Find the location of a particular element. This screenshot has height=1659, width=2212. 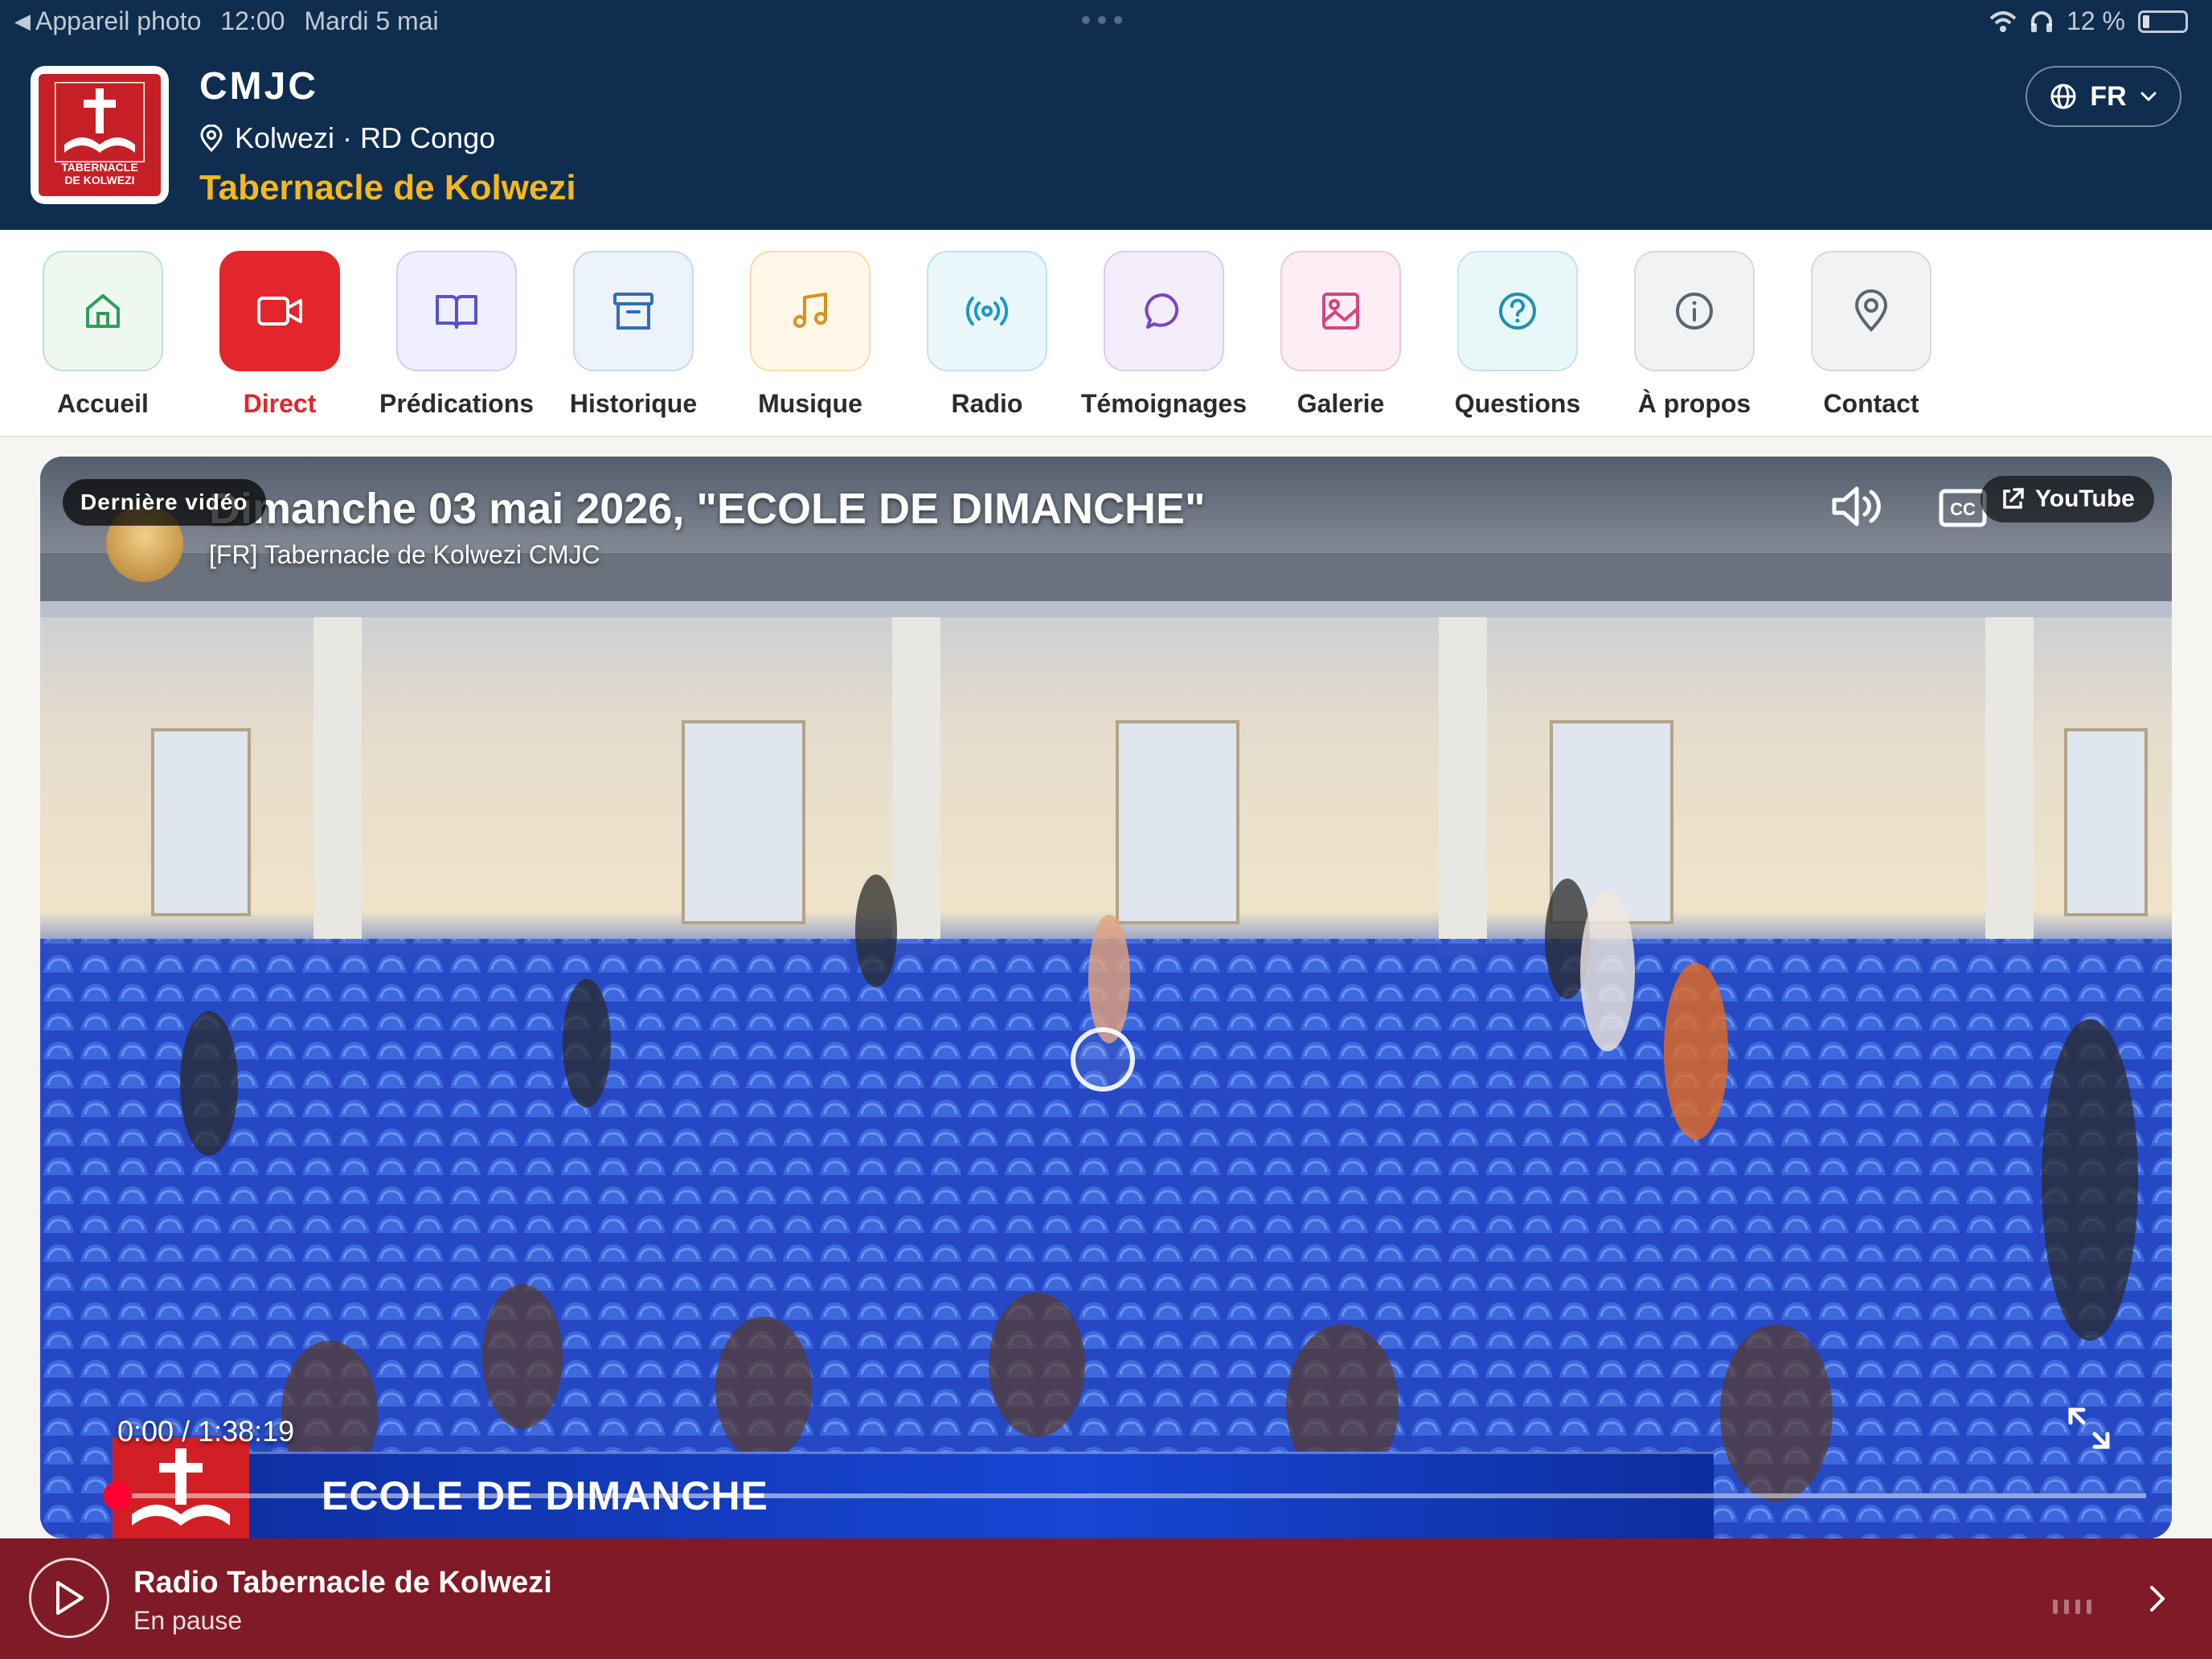

equalizer-icon is located at coordinates (2072, 1607).